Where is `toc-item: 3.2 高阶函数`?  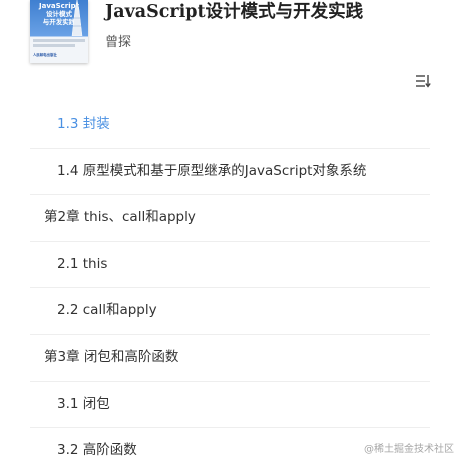 toc-item: 3.2 高阶函数 is located at coordinates (97, 450).